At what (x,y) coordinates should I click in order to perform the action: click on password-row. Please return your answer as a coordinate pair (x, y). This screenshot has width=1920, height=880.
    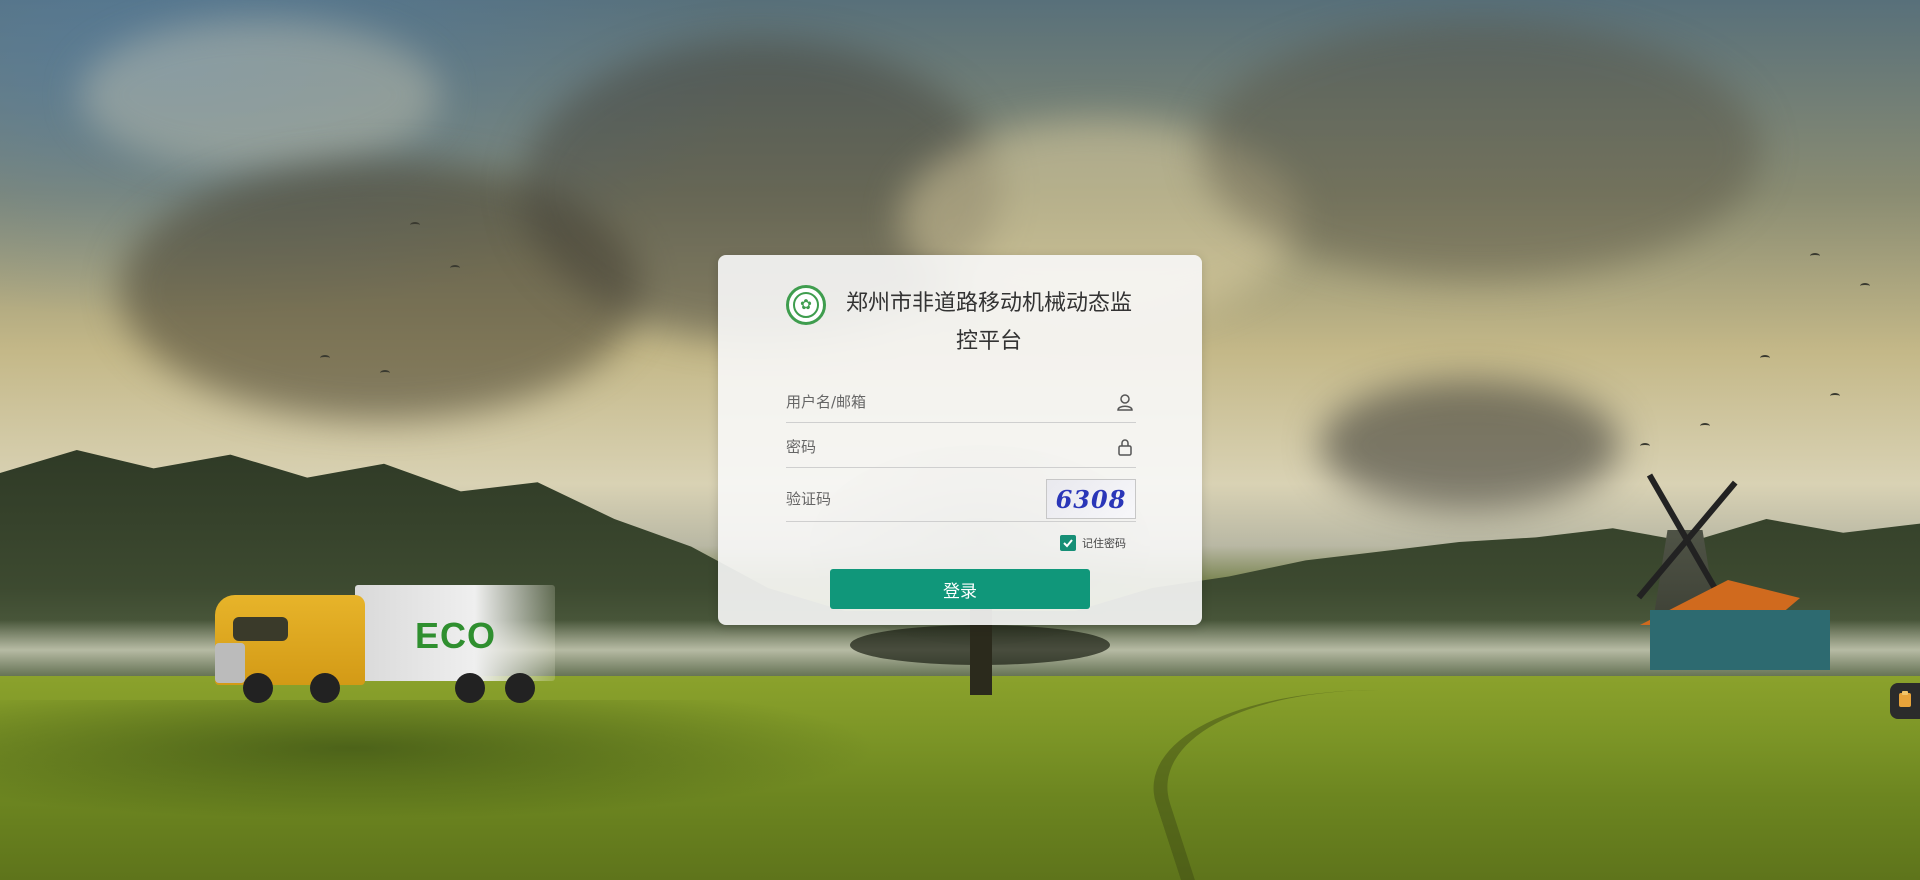
    Looking at the image, I should click on (961, 447).